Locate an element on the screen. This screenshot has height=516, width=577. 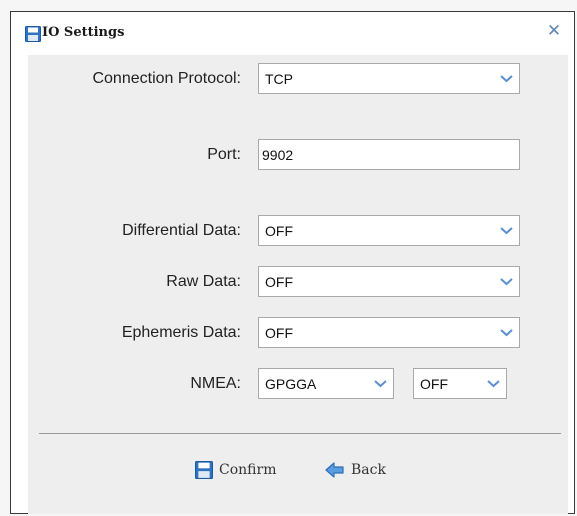
connection-protocol-label: Connection Protocol: is located at coordinates (166, 78).